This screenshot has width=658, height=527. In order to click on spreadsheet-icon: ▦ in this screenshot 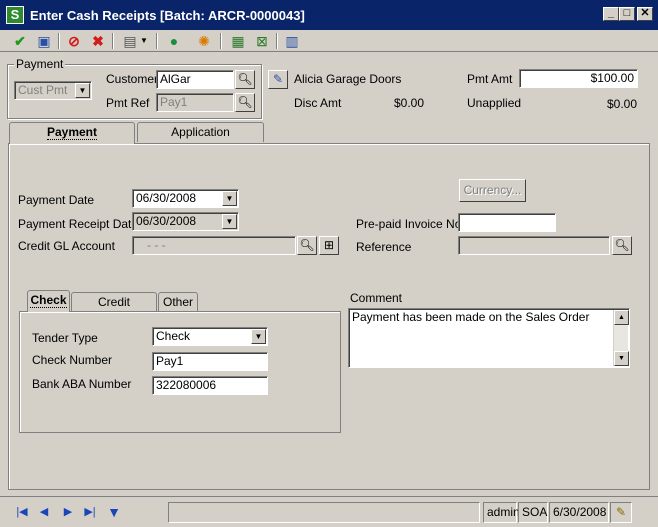, I will do `click(238, 41)`.